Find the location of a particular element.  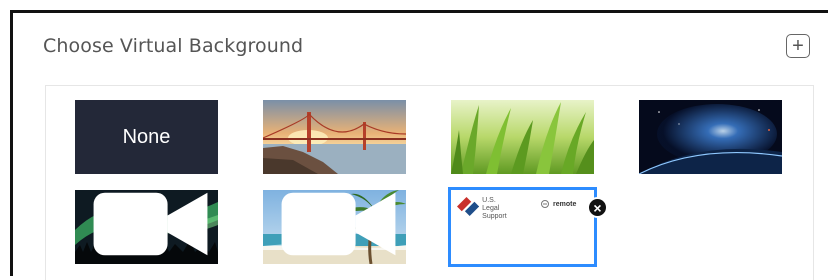

close-icon: × is located at coordinates (597, 207).